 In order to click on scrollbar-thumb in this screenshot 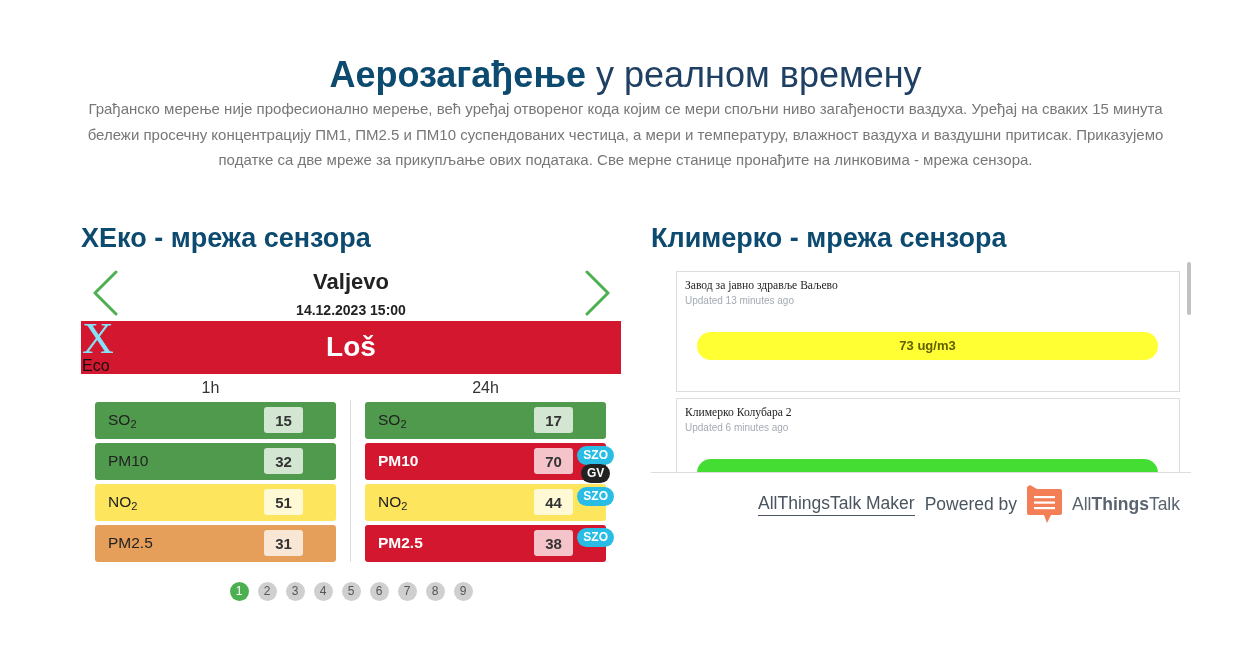, I will do `click(1189, 288)`.